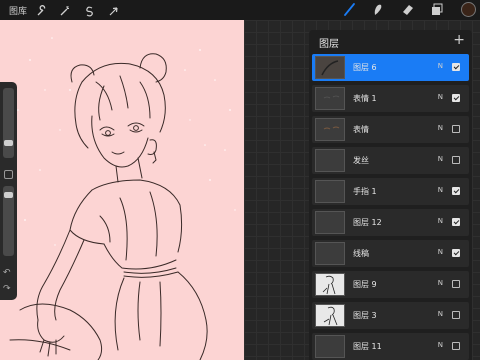 This screenshot has height=360, width=480. I want to click on eraser-icon, so click(407, 9).